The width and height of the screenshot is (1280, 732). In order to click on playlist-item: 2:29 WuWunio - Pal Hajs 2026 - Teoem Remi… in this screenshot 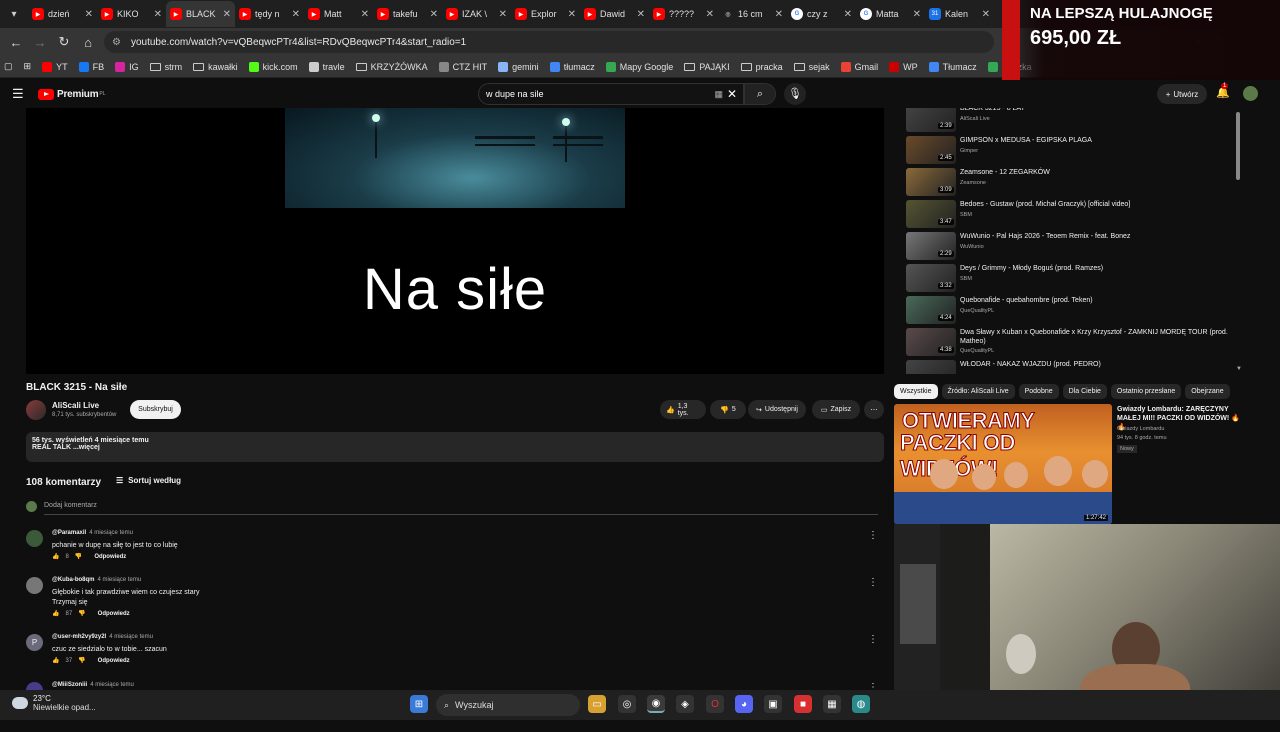, I will do `click(1071, 247)`.